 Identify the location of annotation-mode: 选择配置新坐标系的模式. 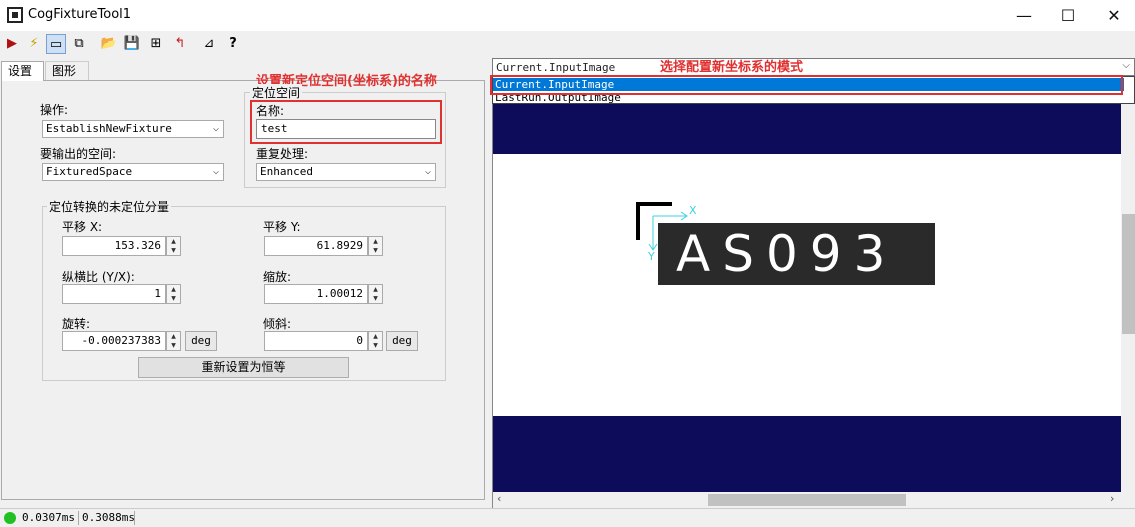
(732, 67).